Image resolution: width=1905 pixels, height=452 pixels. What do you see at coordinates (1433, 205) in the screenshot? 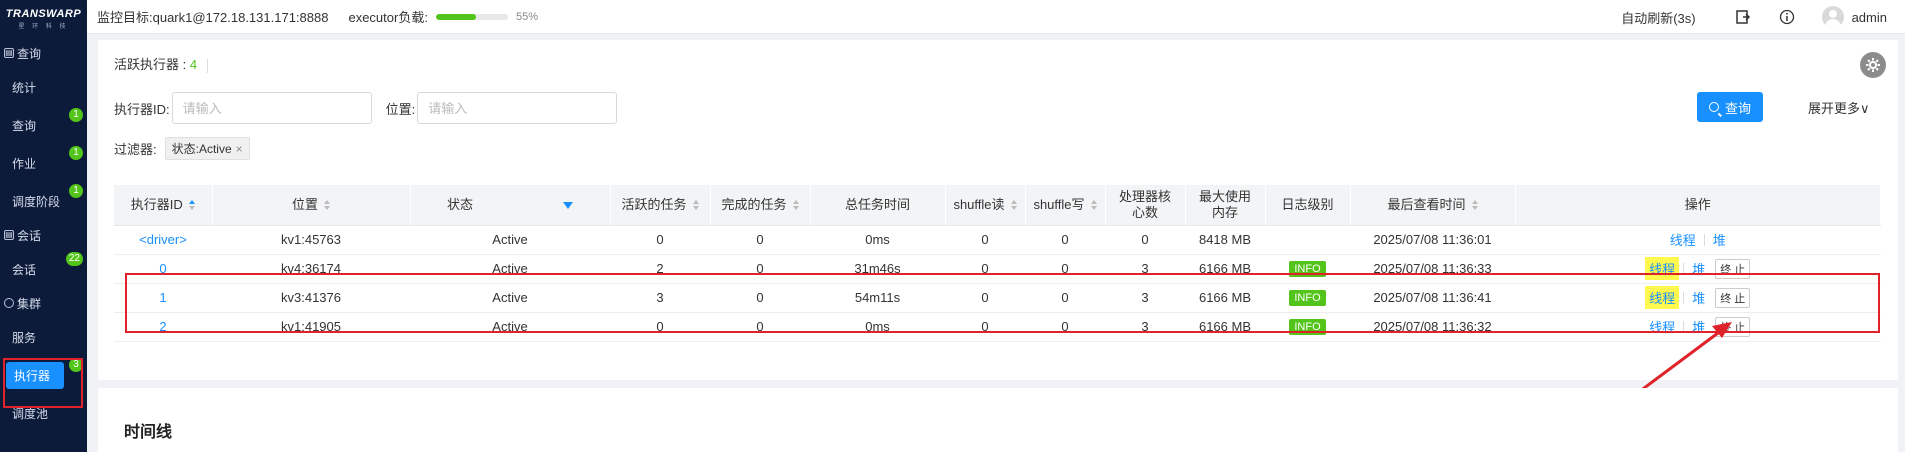
I see `column-header-last-seen: 最后查看时间` at bounding box center [1433, 205].